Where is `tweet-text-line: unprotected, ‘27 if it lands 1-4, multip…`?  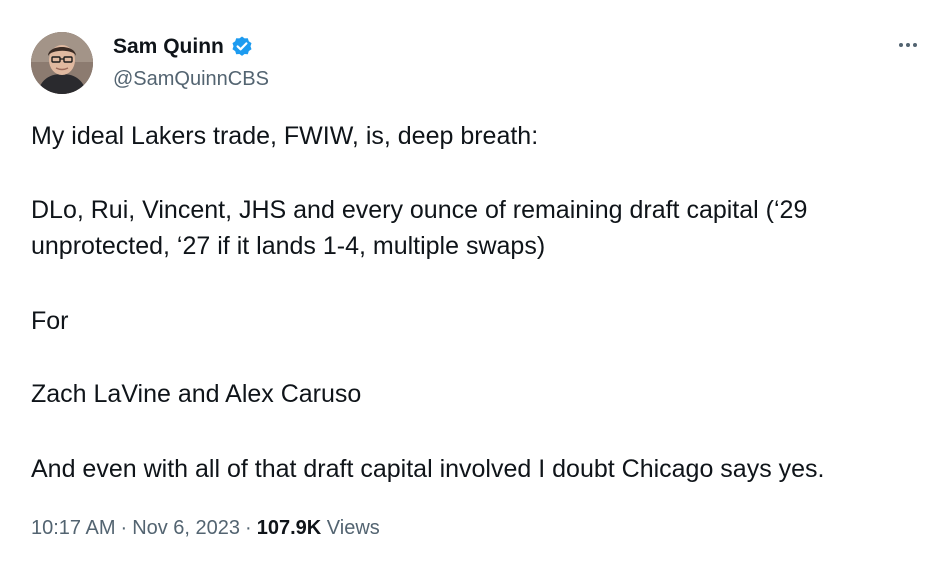
tweet-text-line: unprotected, ‘27 if it lands 1-4, multip… is located at coordinates (288, 246).